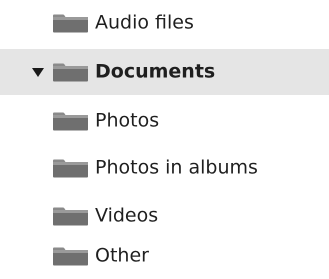 Image resolution: width=329 pixels, height=279 pixels. Describe the element at coordinates (155, 71) in the screenshot. I see `tree-item-label: Documents` at that location.